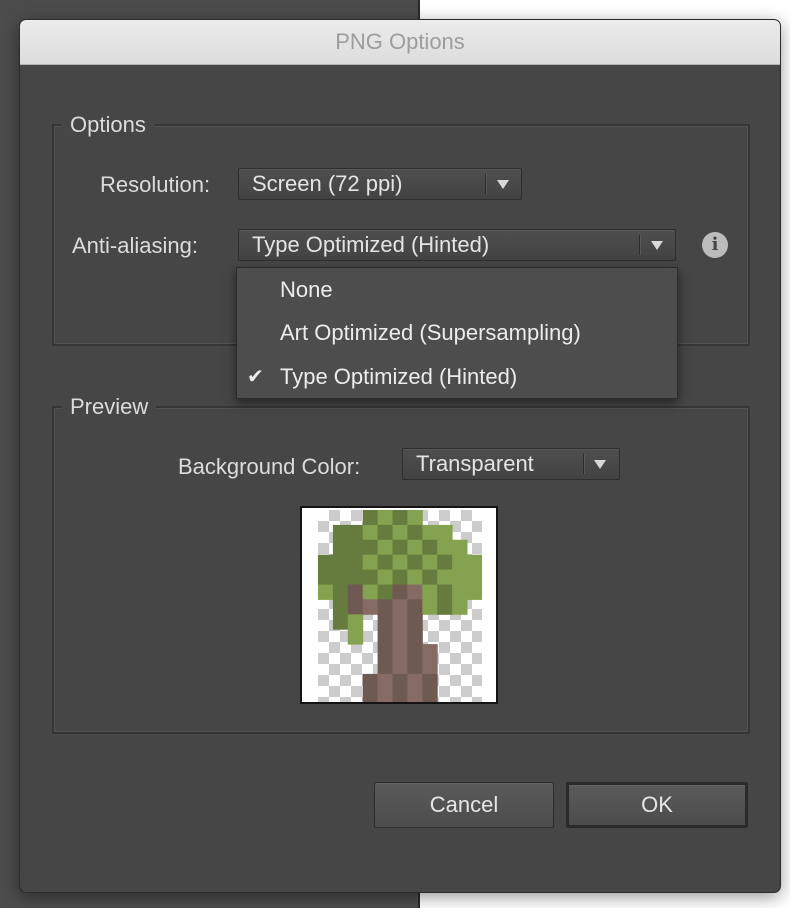  I want to click on info-icon: i, so click(715, 245).